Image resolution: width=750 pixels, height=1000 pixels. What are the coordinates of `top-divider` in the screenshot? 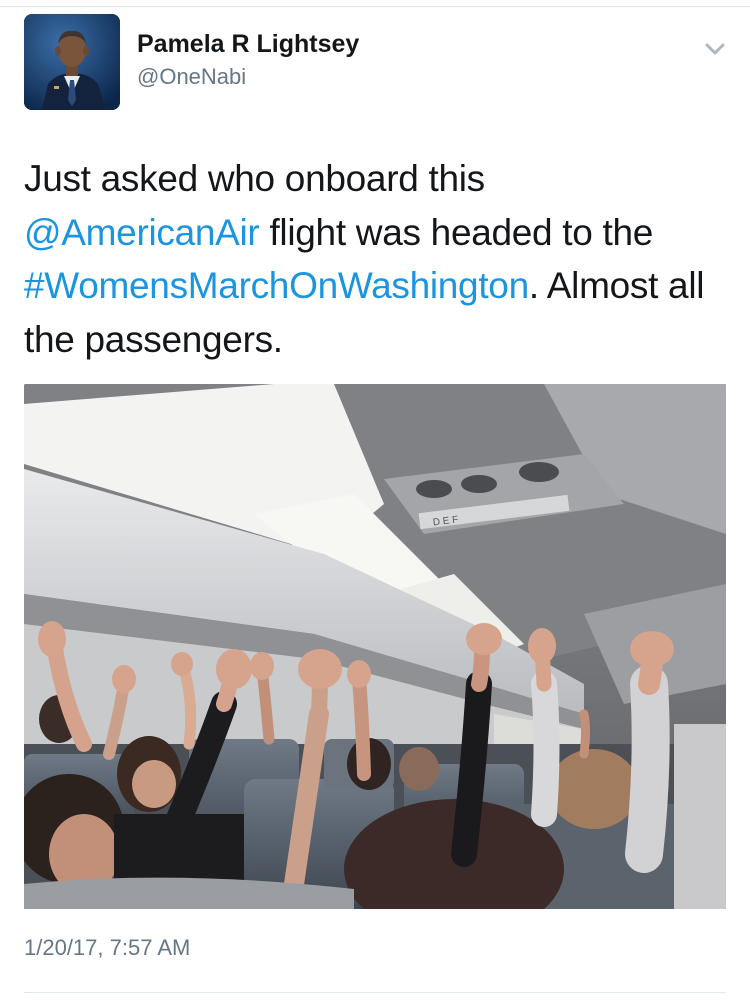 It's located at (375, 6).